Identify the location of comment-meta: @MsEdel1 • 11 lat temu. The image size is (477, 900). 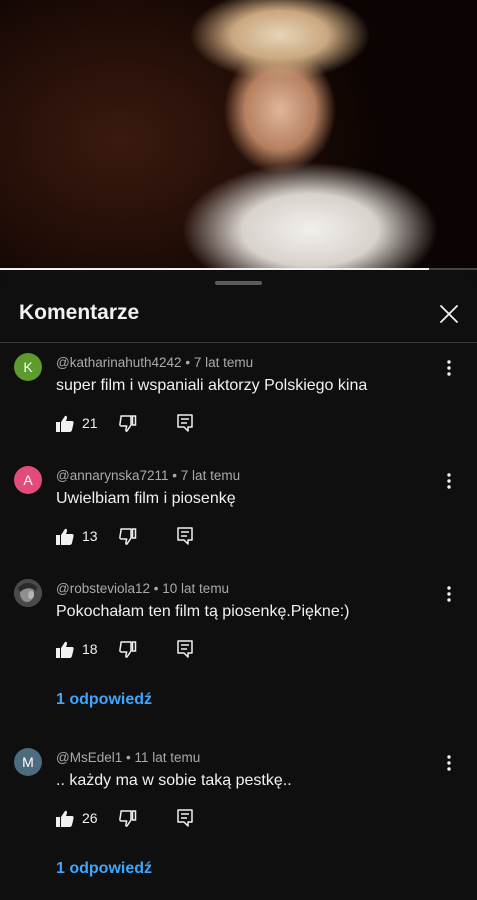
(128, 757).